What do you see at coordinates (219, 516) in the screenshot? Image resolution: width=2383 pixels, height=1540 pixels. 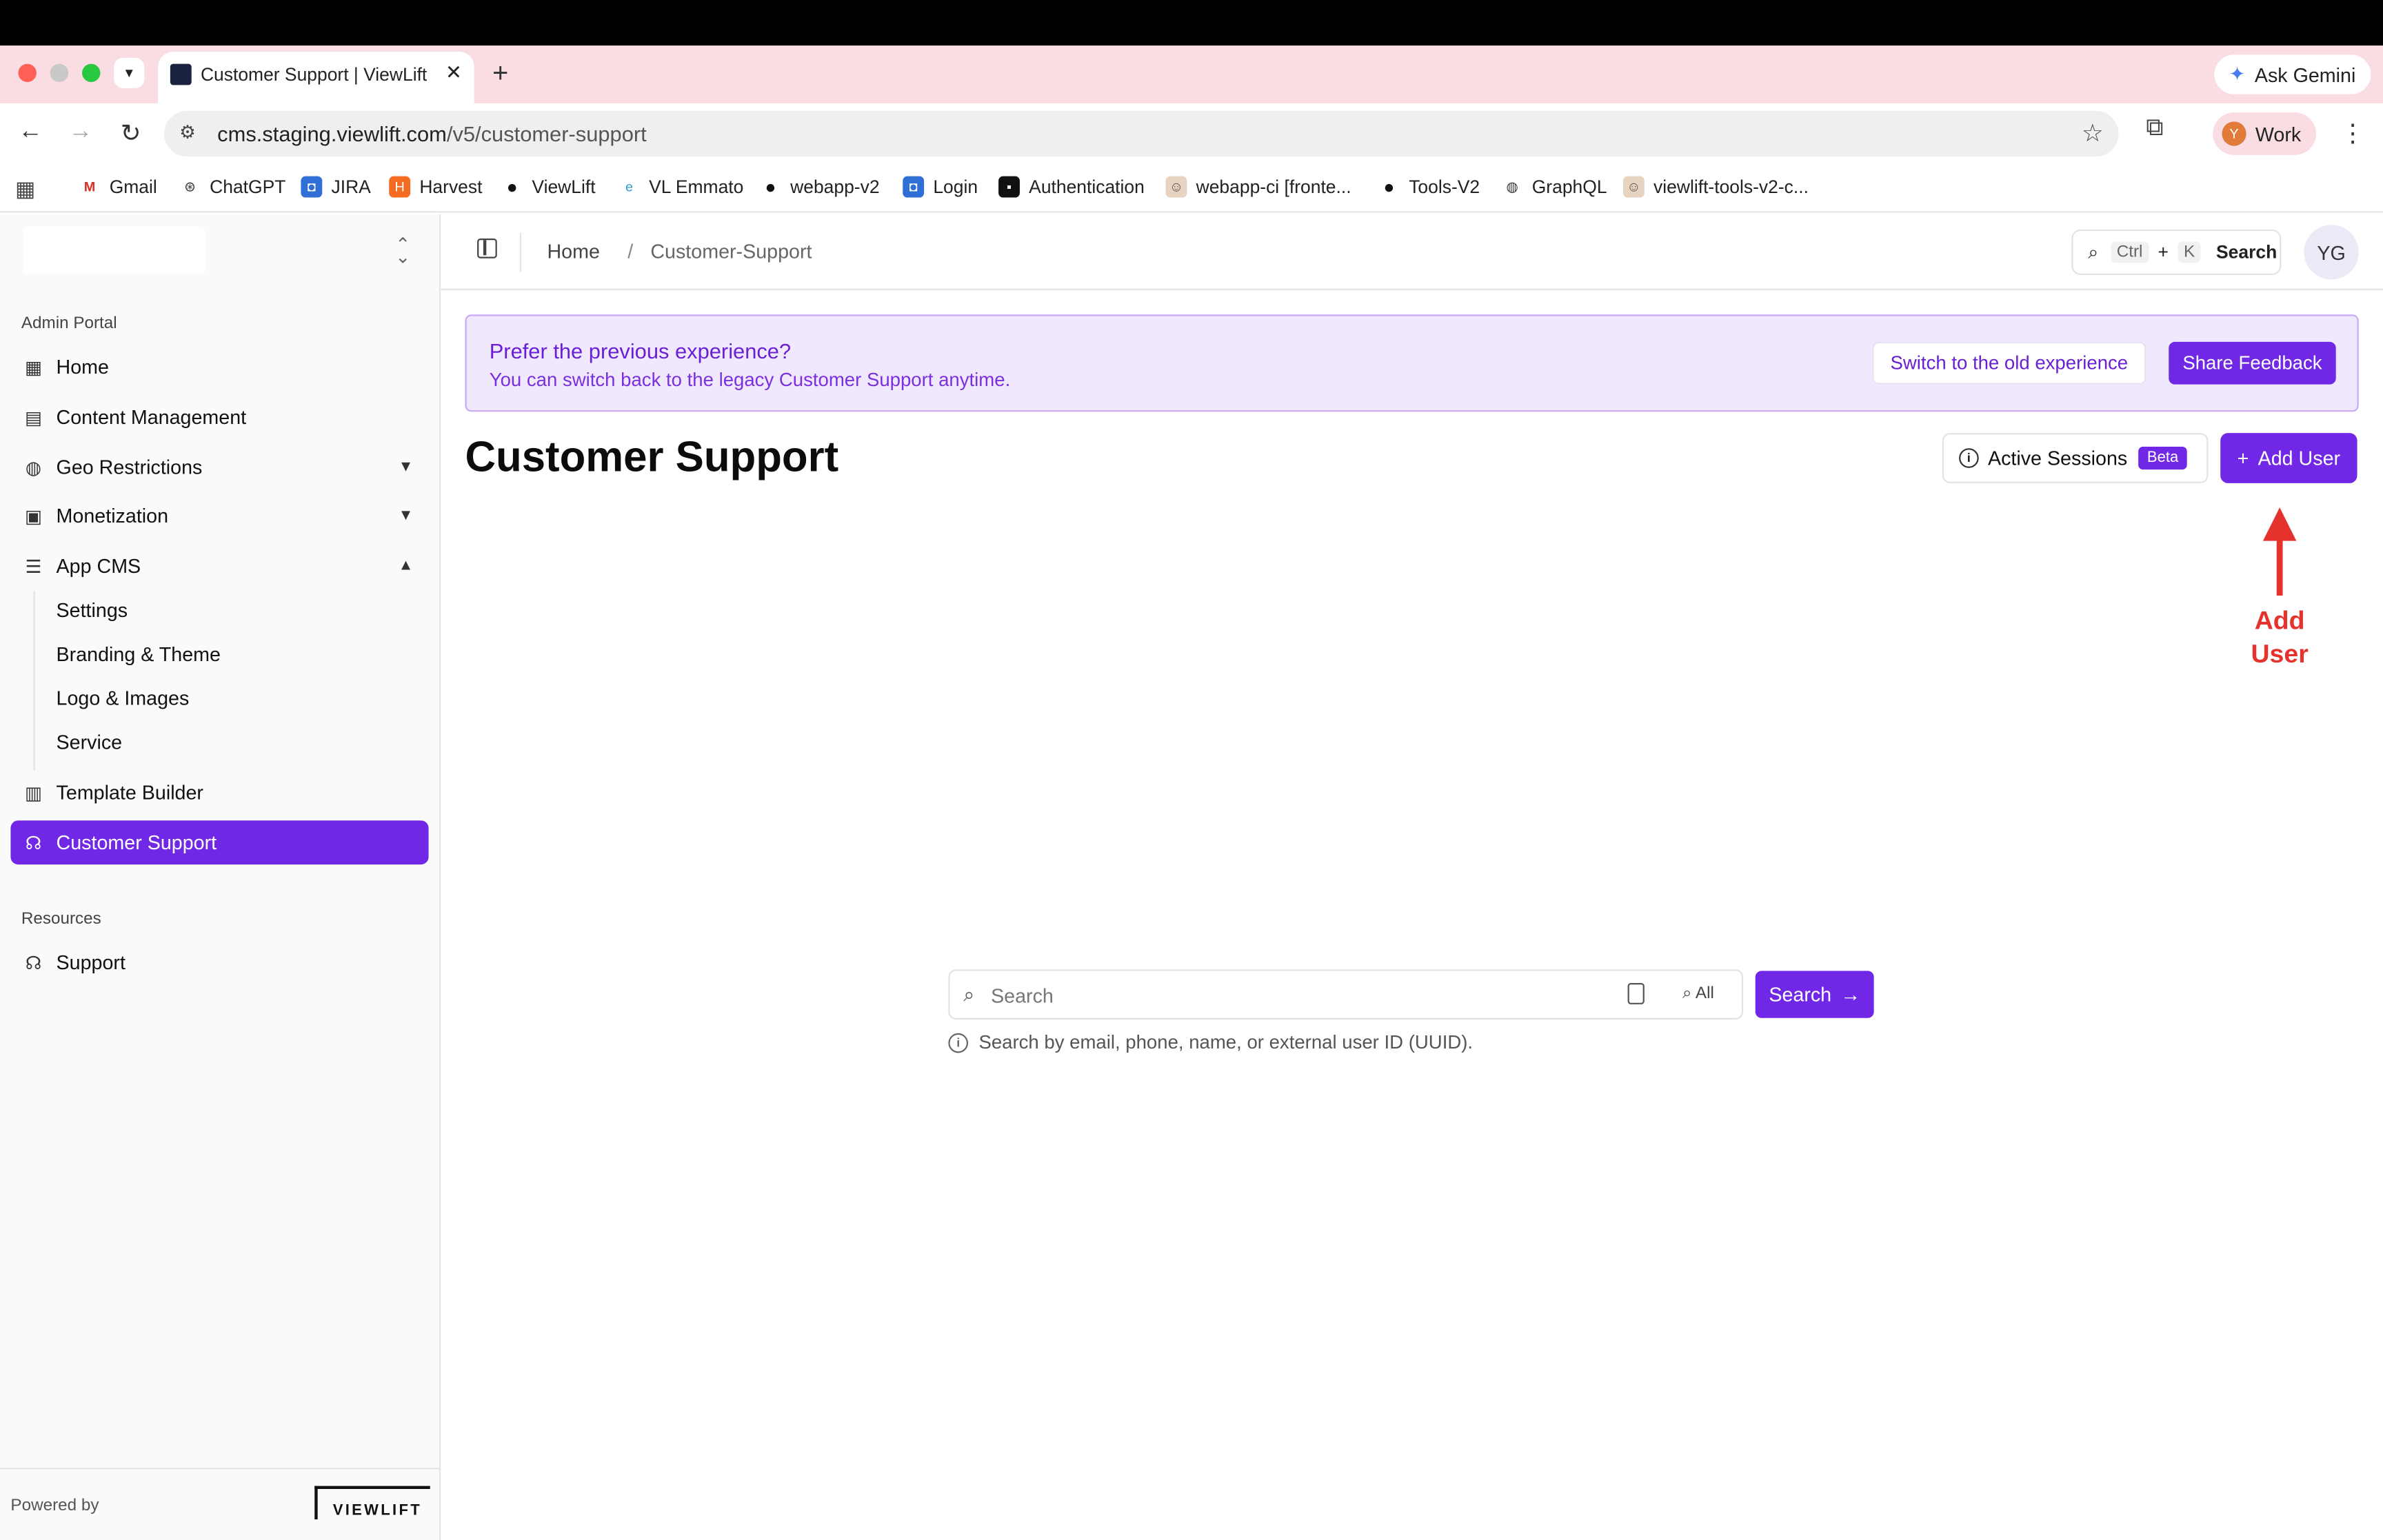 I see `sidebar-item-monetization: ▣ Monetization ▼` at bounding box center [219, 516].